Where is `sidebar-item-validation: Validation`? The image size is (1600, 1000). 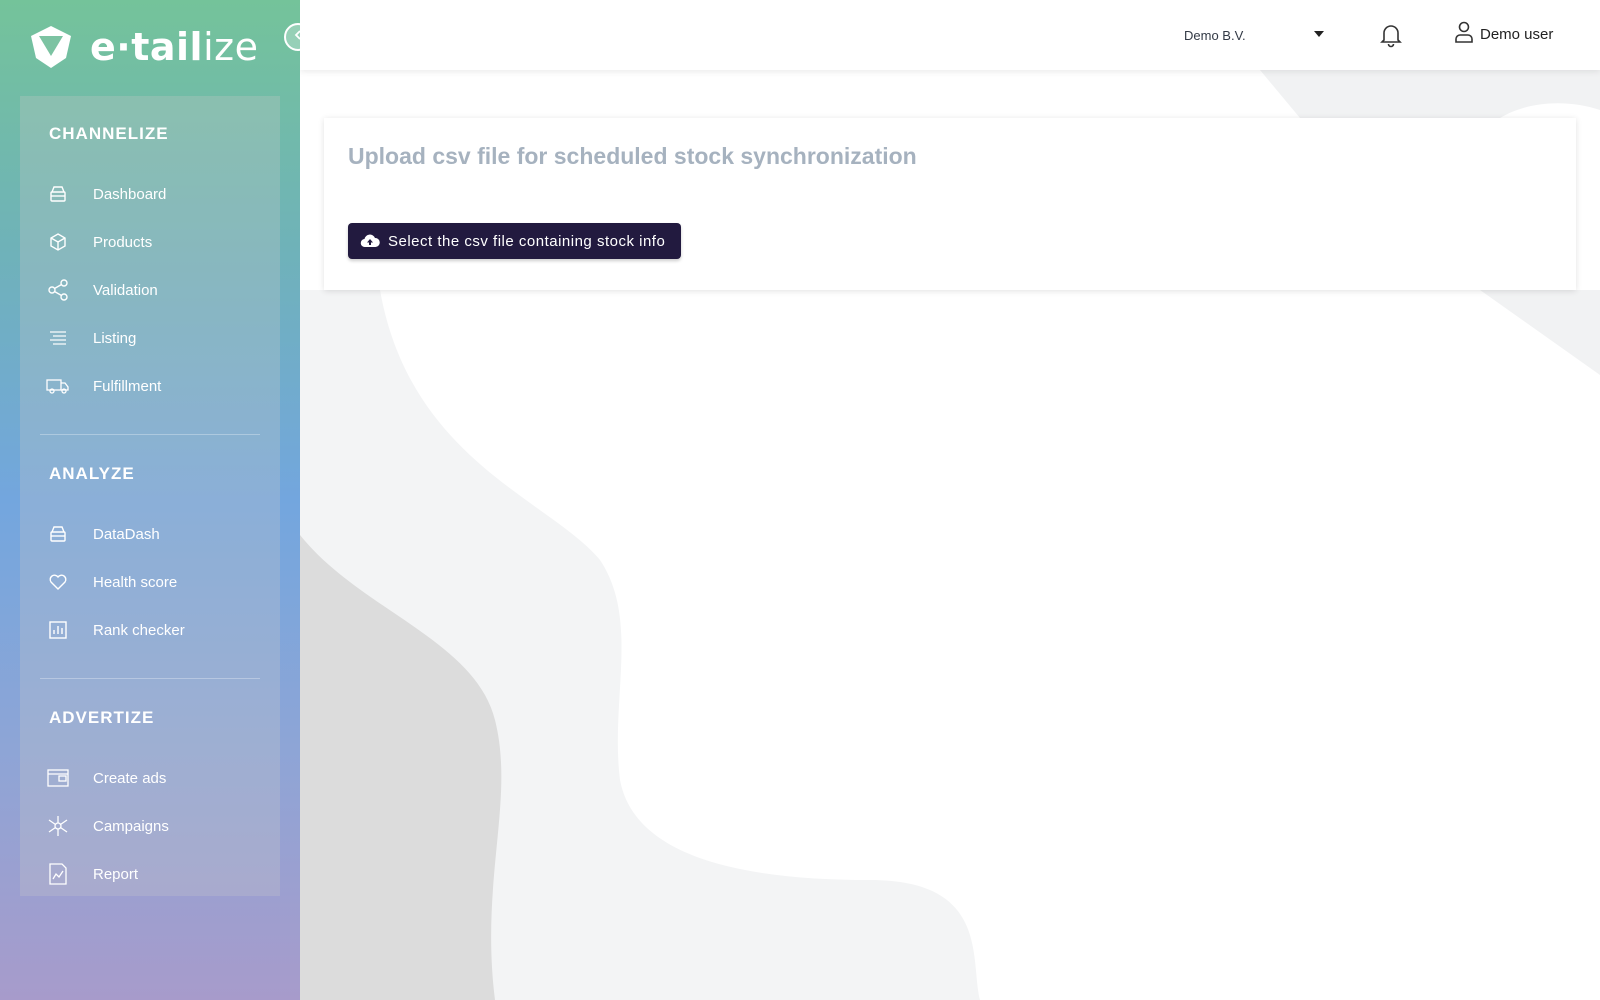
sidebar-item-validation: Validation is located at coordinates (156, 290).